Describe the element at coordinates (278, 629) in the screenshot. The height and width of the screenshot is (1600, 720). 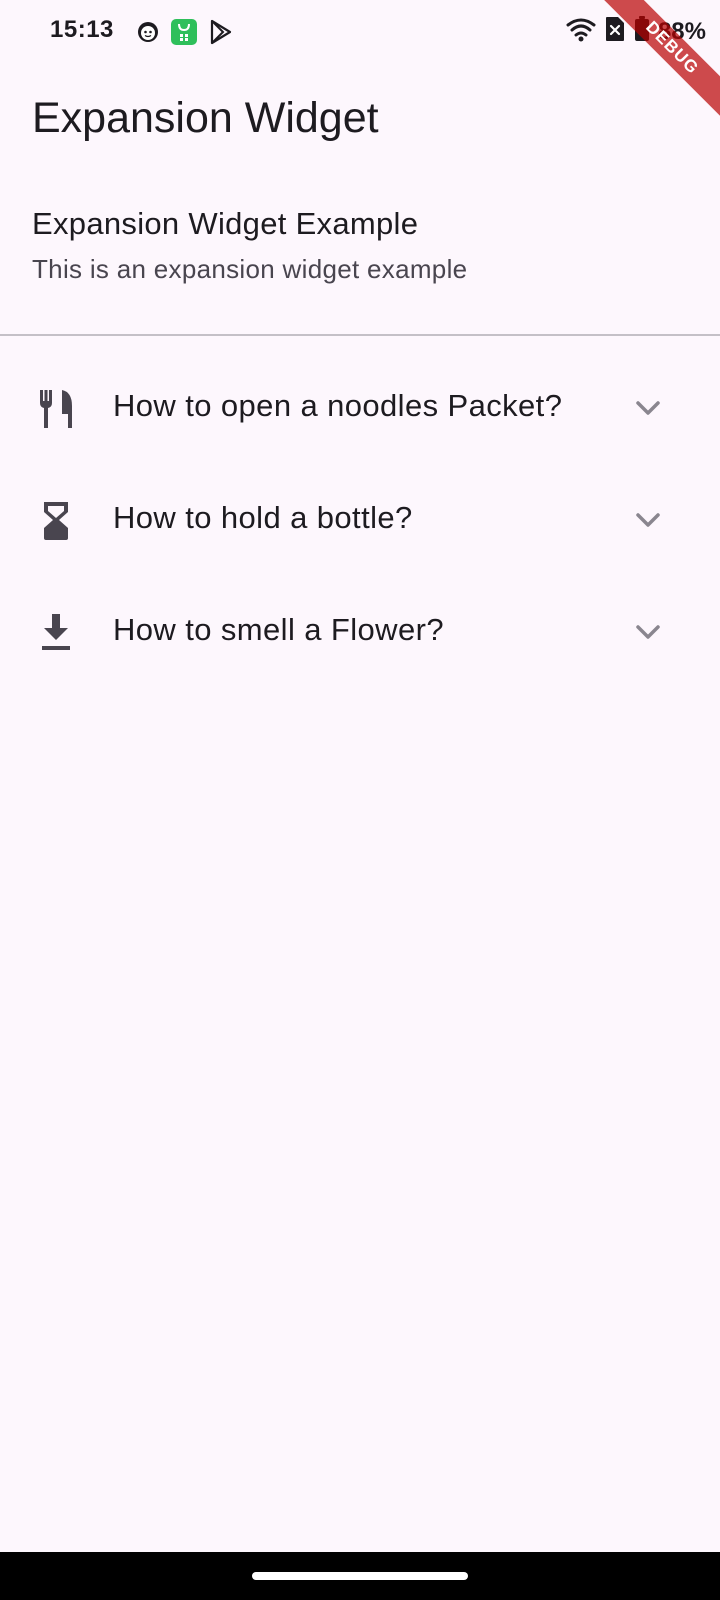
I see `expansion-tile-title: How to smell a Flower?` at that location.